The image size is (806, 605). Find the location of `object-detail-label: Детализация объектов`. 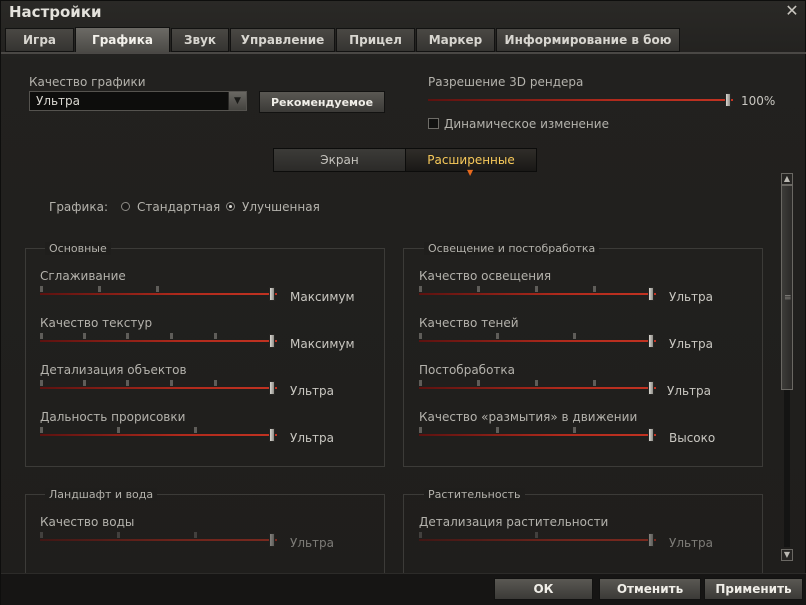

object-detail-label: Детализация объектов is located at coordinates (113, 370).